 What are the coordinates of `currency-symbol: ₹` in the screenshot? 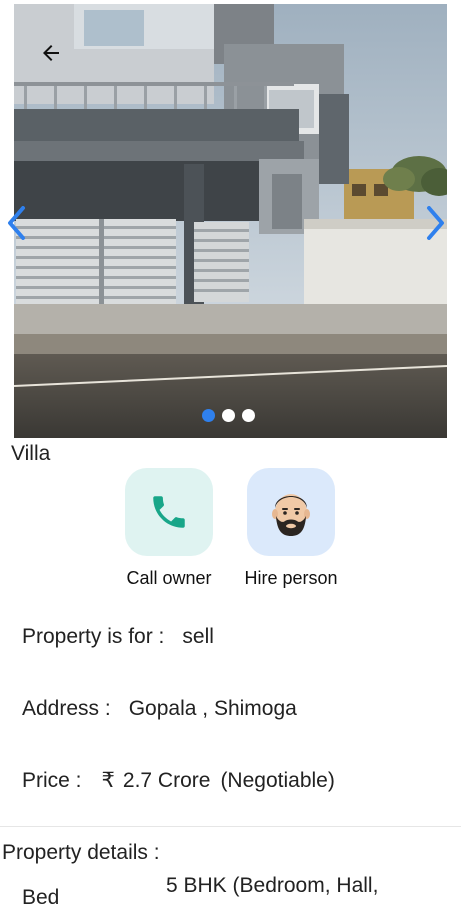 It's located at (108, 780).